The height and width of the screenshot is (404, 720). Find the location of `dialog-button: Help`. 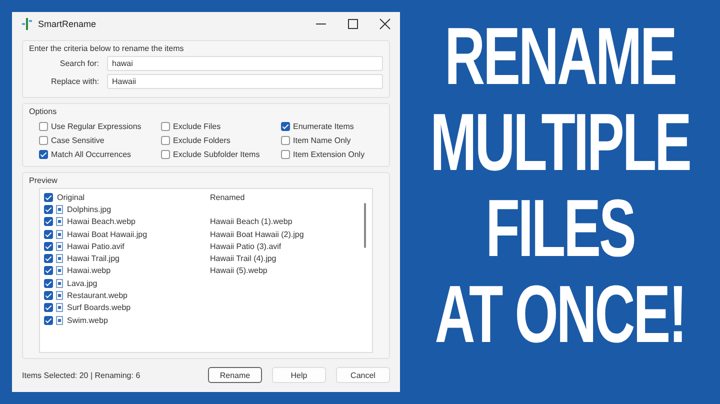

dialog-button: Help is located at coordinates (299, 375).